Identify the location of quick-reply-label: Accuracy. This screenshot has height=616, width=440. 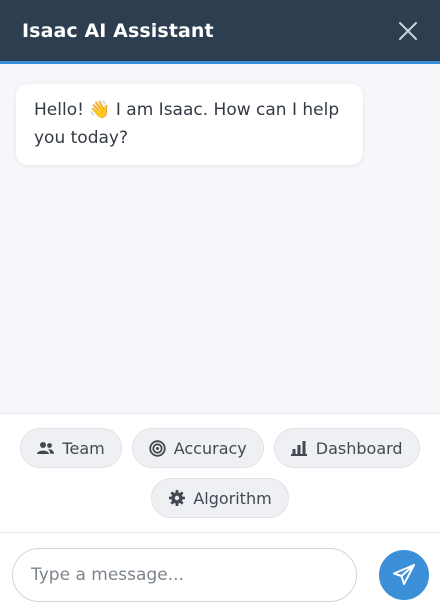
(210, 448).